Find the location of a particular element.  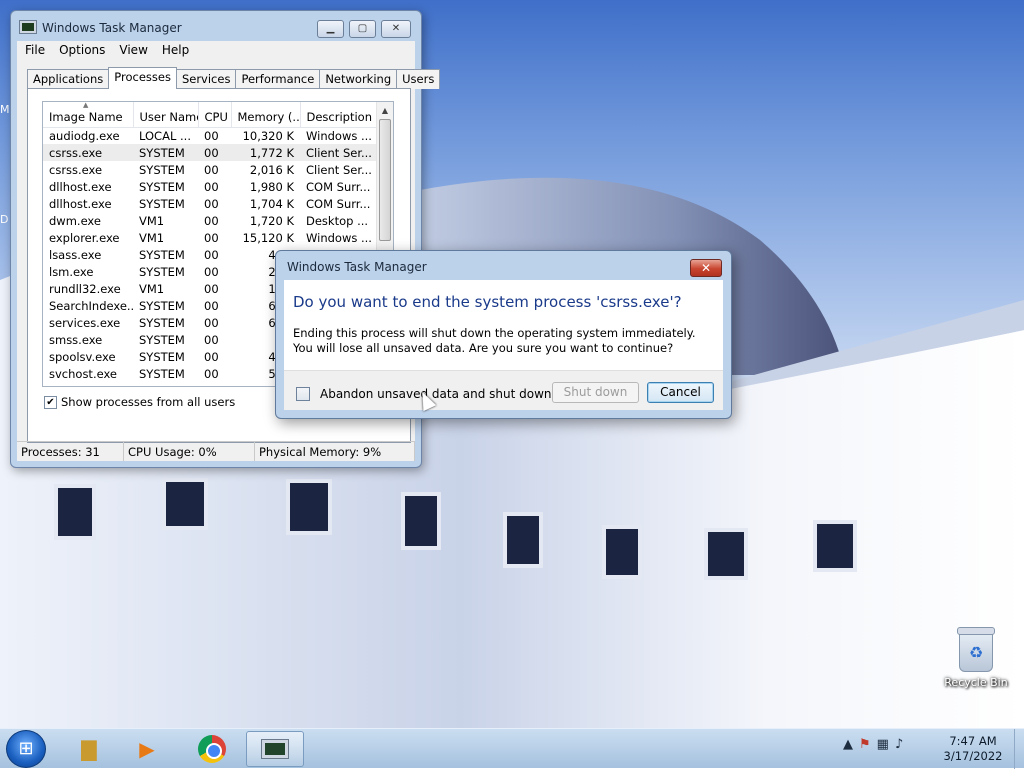

scroll-up-arrow-icon: ▲ is located at coordinates (385, 110).